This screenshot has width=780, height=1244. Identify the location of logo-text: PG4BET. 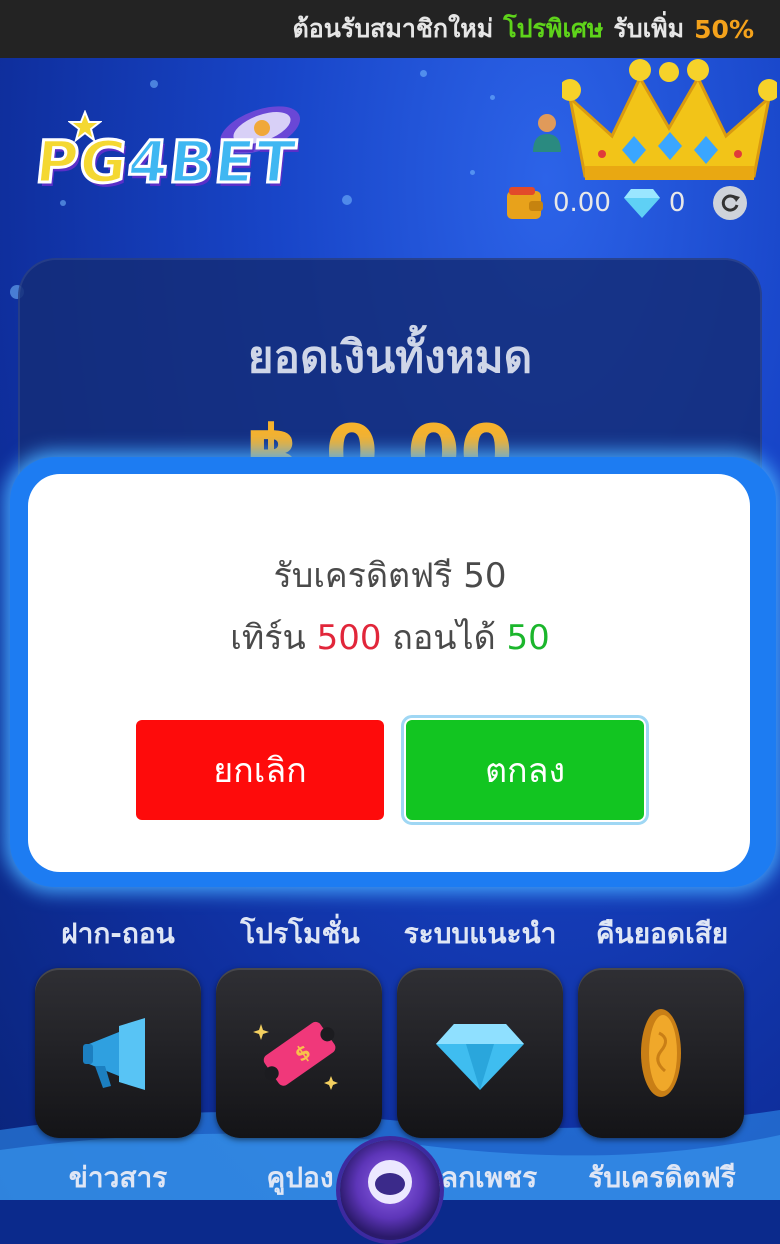
(166, 162).